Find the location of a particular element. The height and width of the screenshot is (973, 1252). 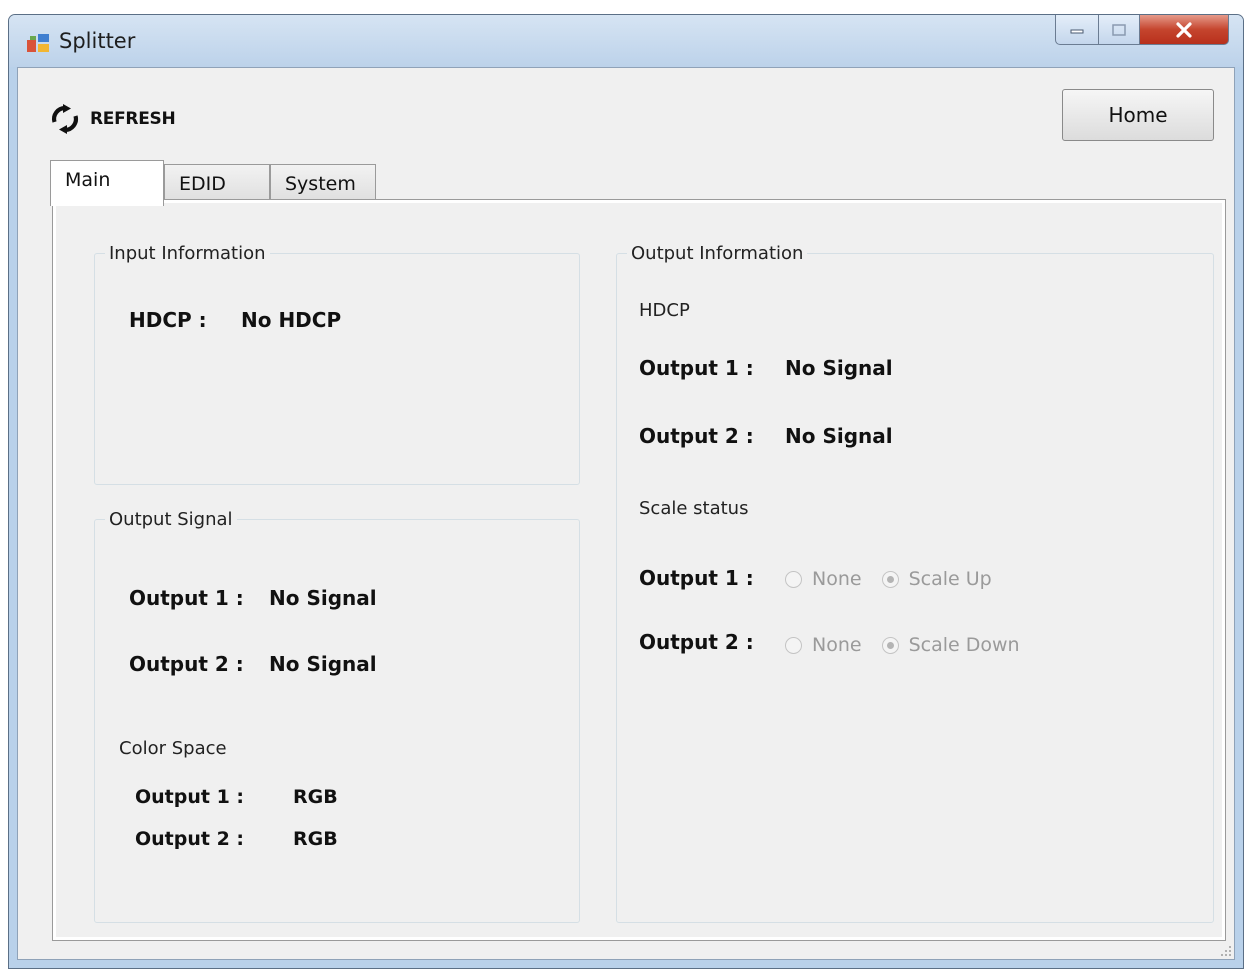

close-button is located at coordinates (1184, 30).